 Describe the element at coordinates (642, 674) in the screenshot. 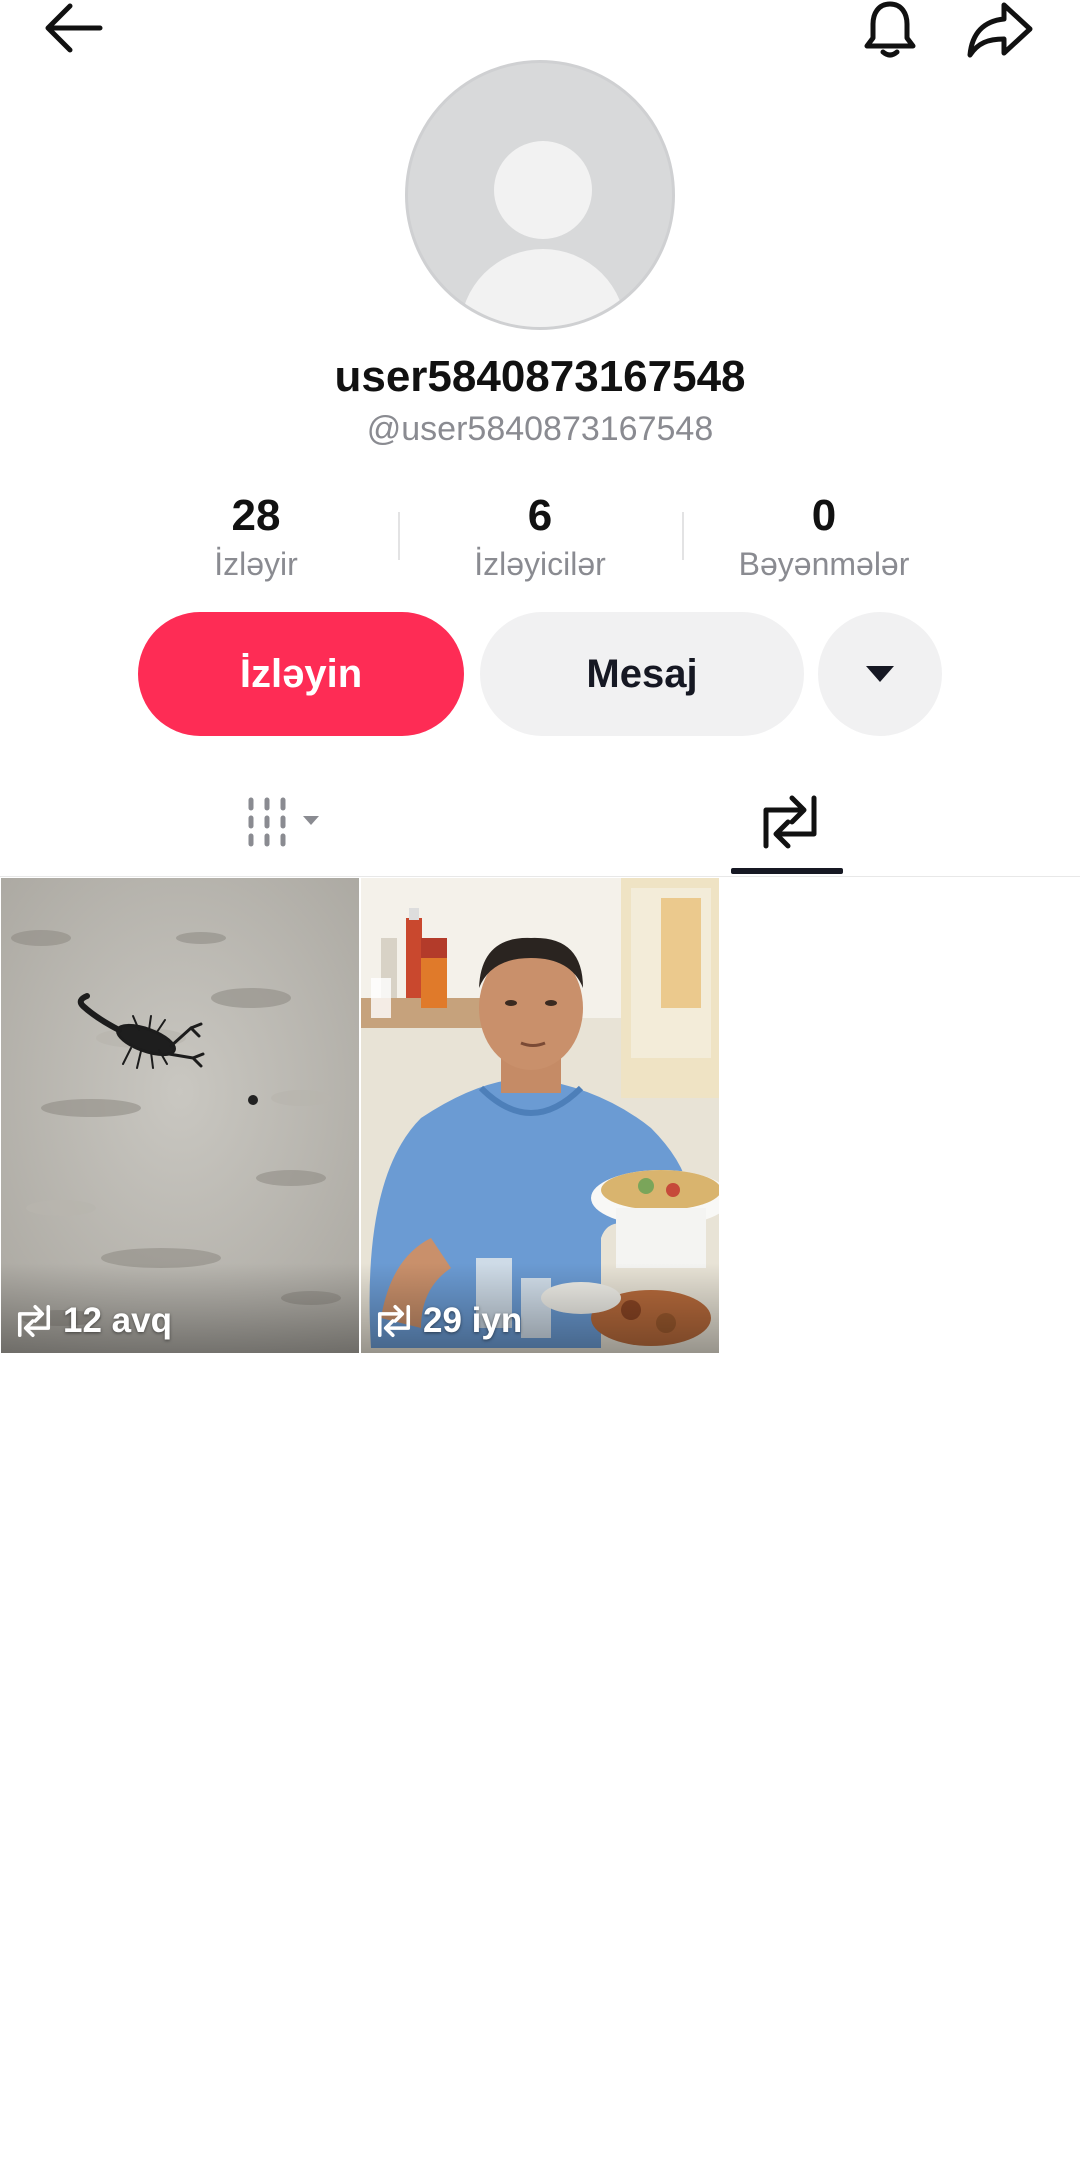

I see `message-button: Mesaj` at that location.